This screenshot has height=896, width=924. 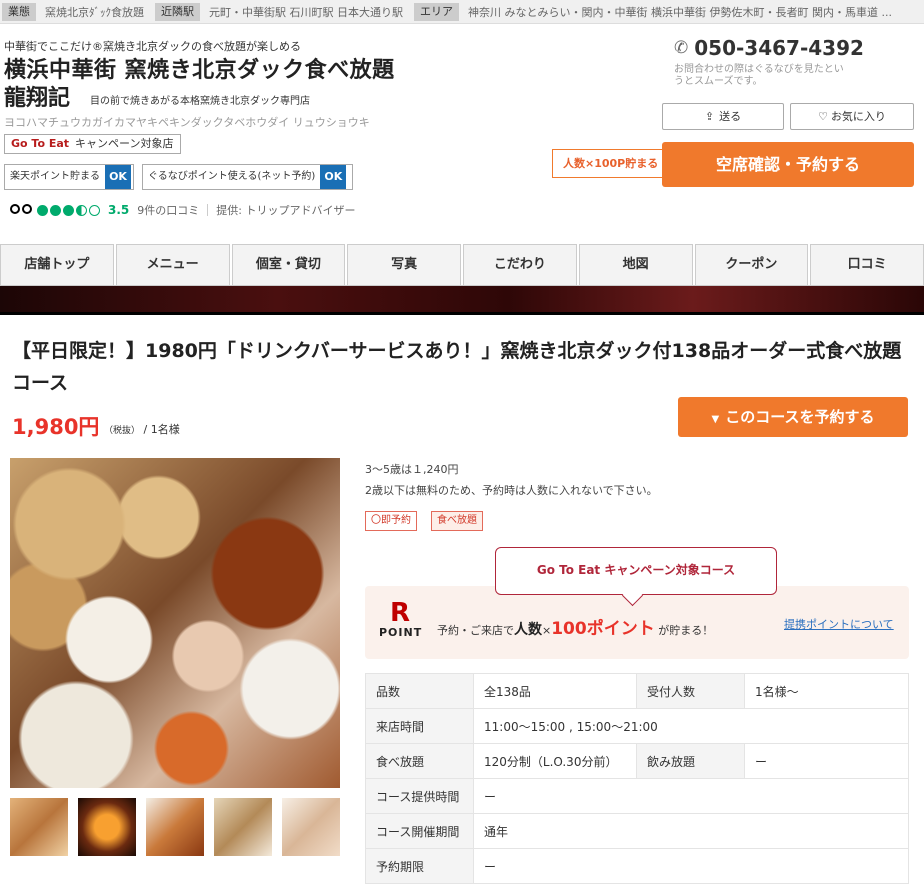 What do you see at coordinates (124, 143) in the screenshot?
I see `gotoeat-badge-text: キャンペーン対象店` at bounding box center [124, 143].